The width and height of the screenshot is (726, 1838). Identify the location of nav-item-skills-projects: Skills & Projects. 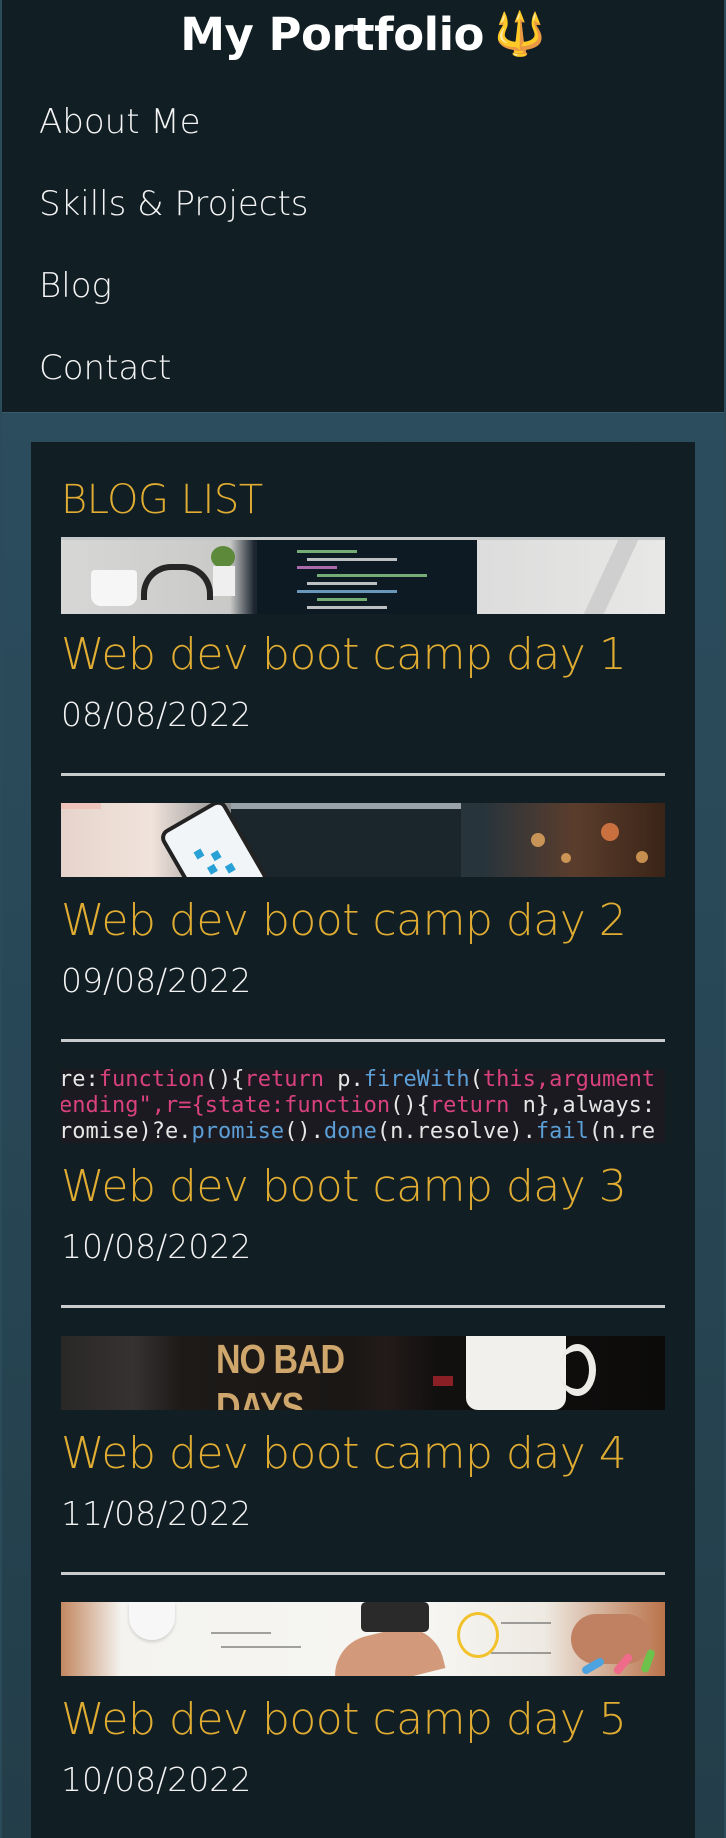
(364, 215).